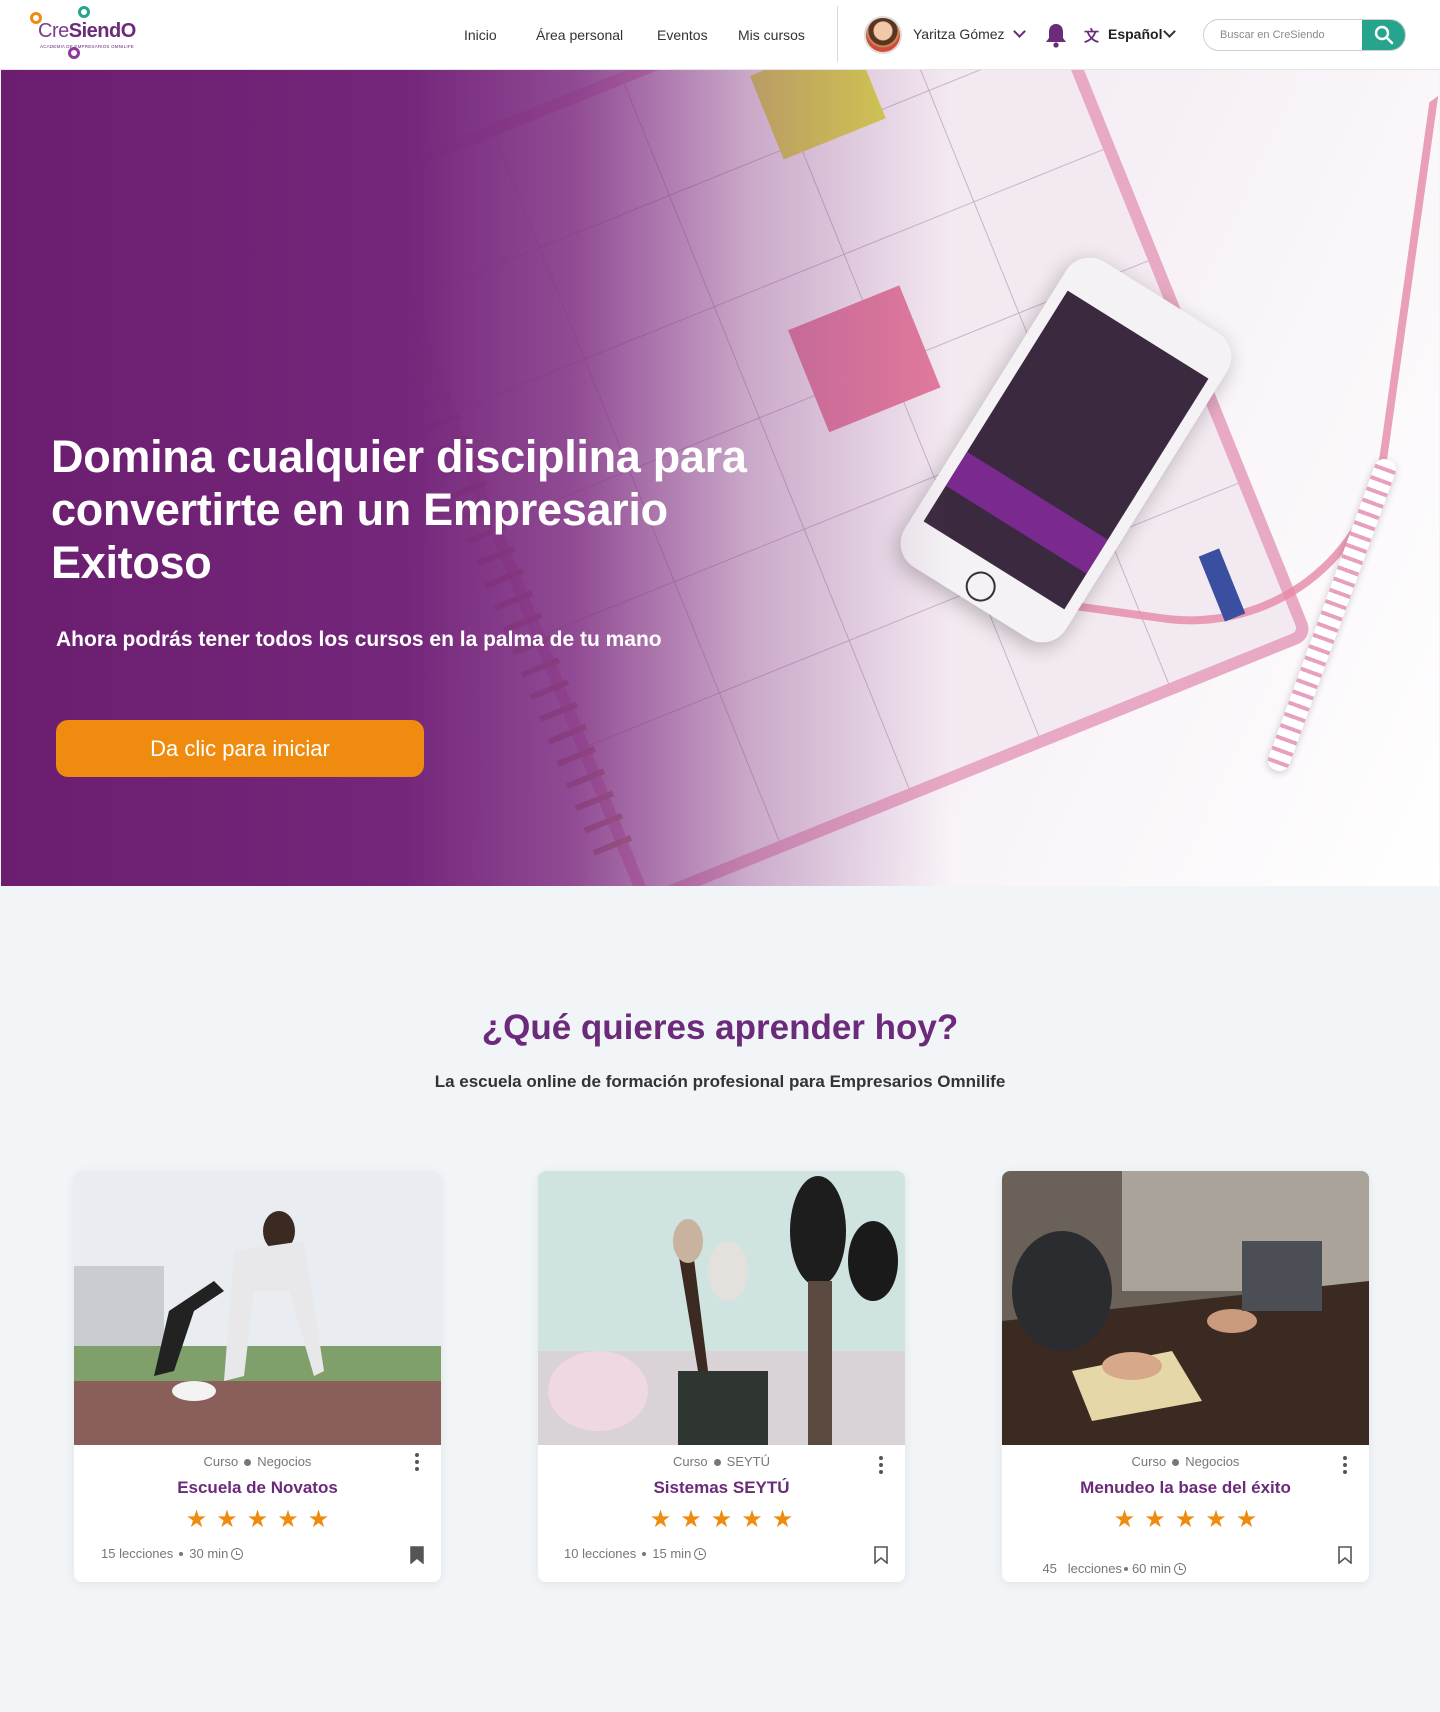  What do you see at coordinates (257, 1488) in the screenshot?
I see `course-title: Escuela de Novatos` at bounding box center [257, 1488].